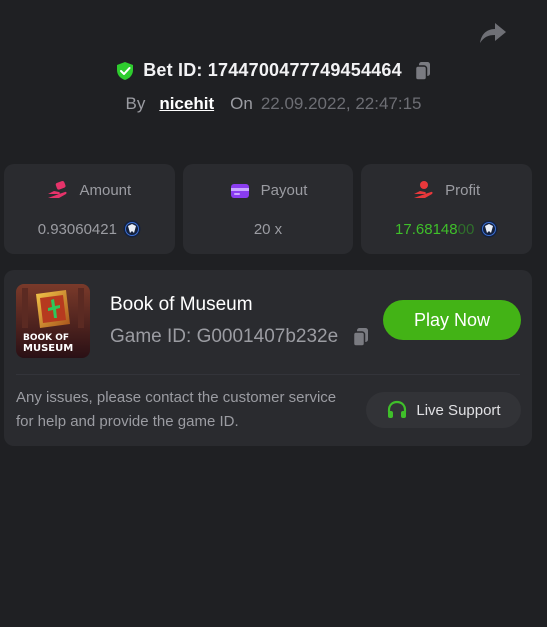  What do you see at coordinates (224, 336) in the screenshot?
I see `game-id: Game ID: G0001407b232e` at bounding box center [224, 336].